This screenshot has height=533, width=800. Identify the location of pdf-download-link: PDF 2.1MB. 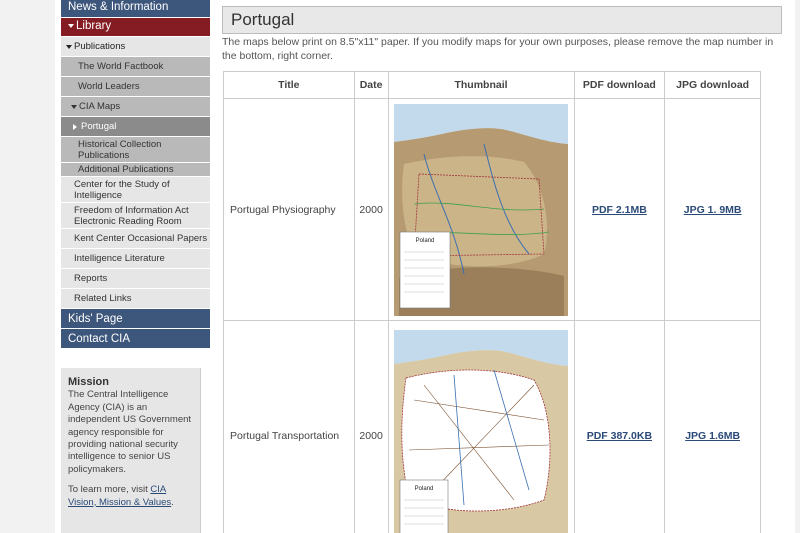
(619, 210).